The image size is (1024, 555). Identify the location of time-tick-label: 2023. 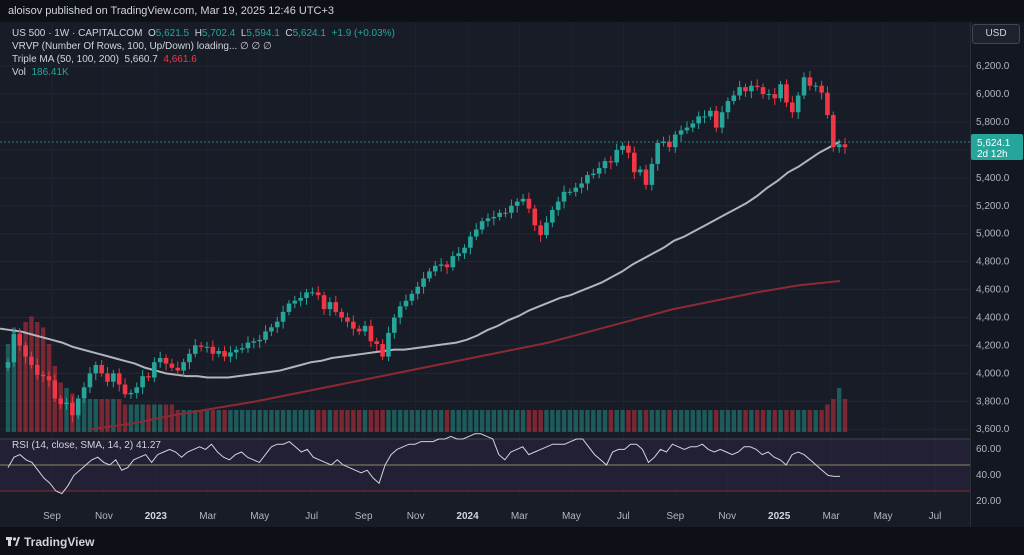
(156, 516).